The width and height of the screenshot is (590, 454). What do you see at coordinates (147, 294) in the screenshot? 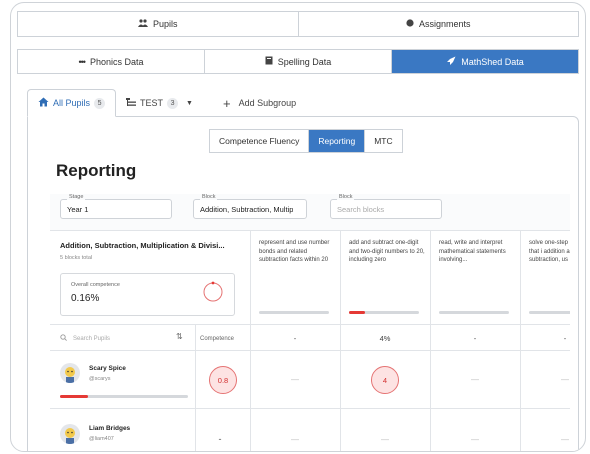
I see `overall-competence-card: Overall competence 0.16%` at bounding box center [147, 294].